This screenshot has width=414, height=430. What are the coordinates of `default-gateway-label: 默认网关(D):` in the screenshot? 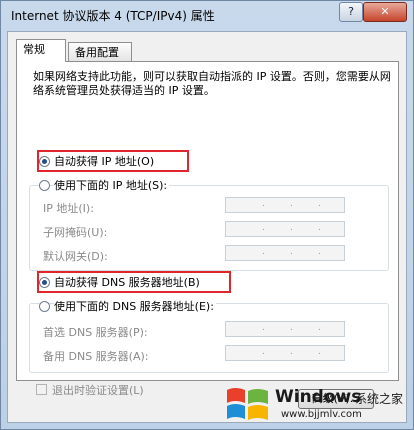 It's located at (75, 256).